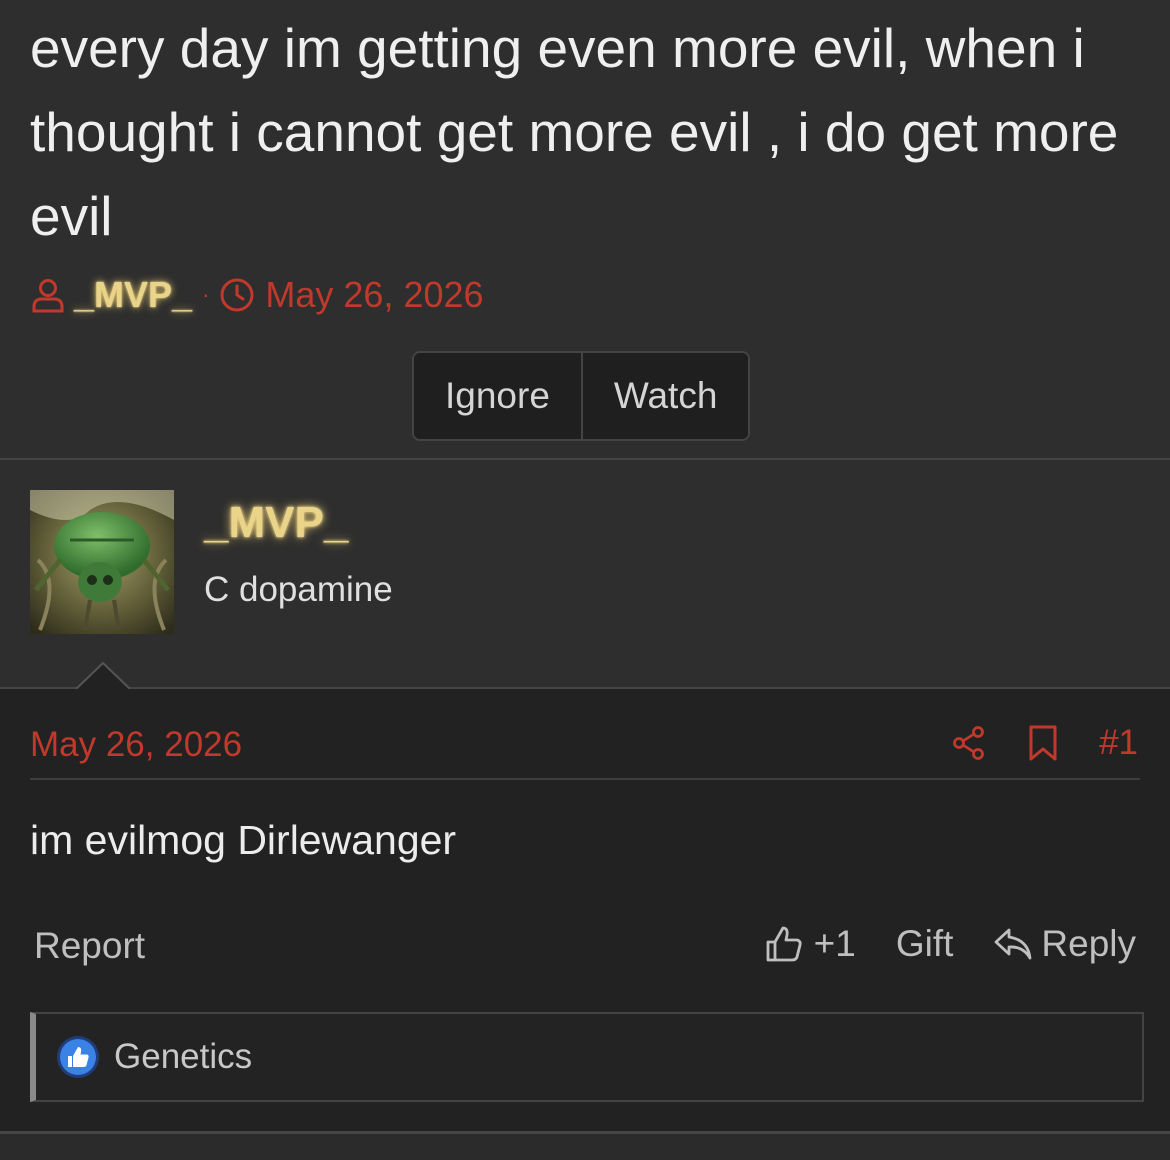 This screenshot has width=1170, height=1160. I want to click on avatar, so click(102, 562).